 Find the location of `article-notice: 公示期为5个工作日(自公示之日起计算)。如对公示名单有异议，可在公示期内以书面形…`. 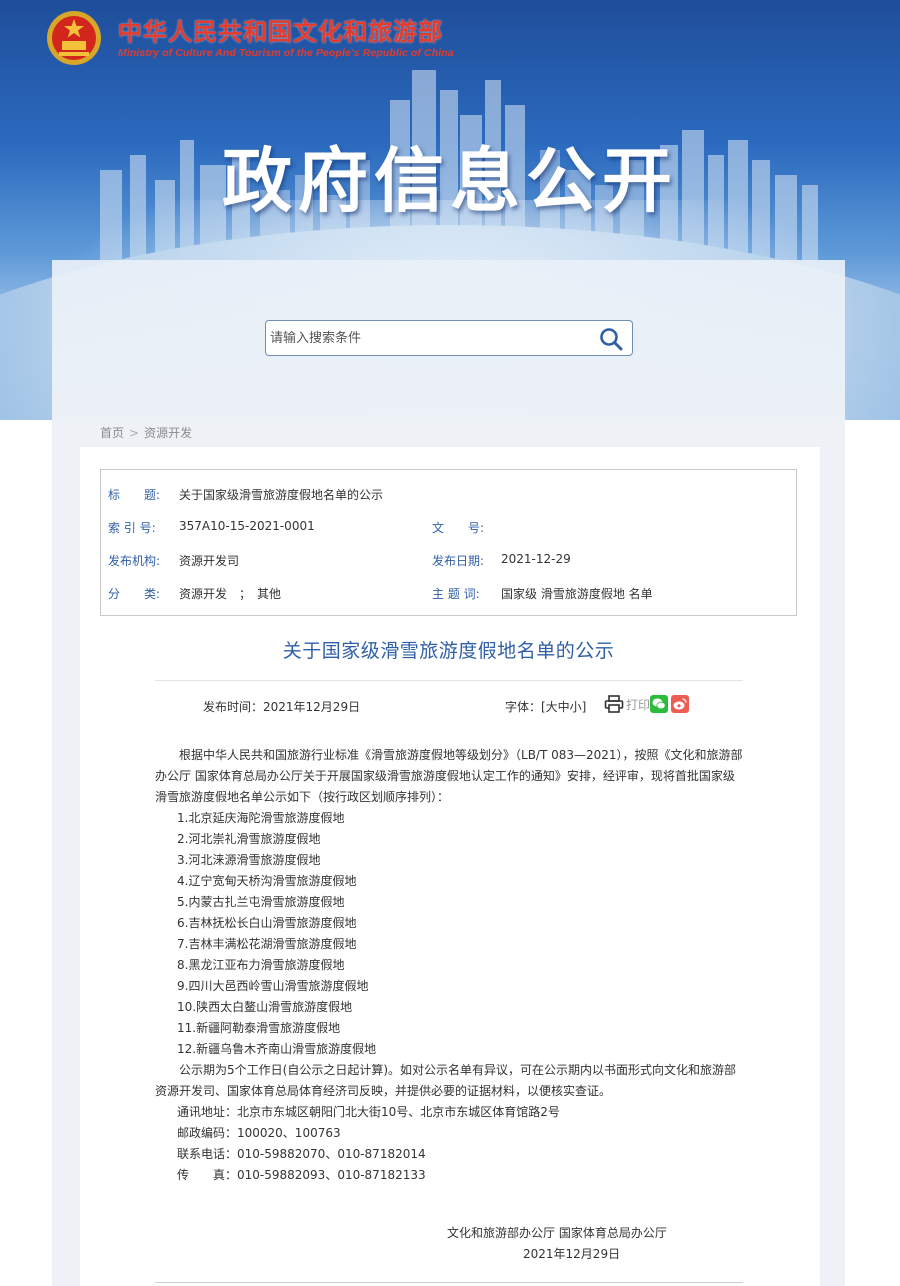

article-notice: 公示期为5个工作日(自公示之日起计算)。如对公示名单有异议，可在公示期内以书面形… is located at coordinates (446, 1080).